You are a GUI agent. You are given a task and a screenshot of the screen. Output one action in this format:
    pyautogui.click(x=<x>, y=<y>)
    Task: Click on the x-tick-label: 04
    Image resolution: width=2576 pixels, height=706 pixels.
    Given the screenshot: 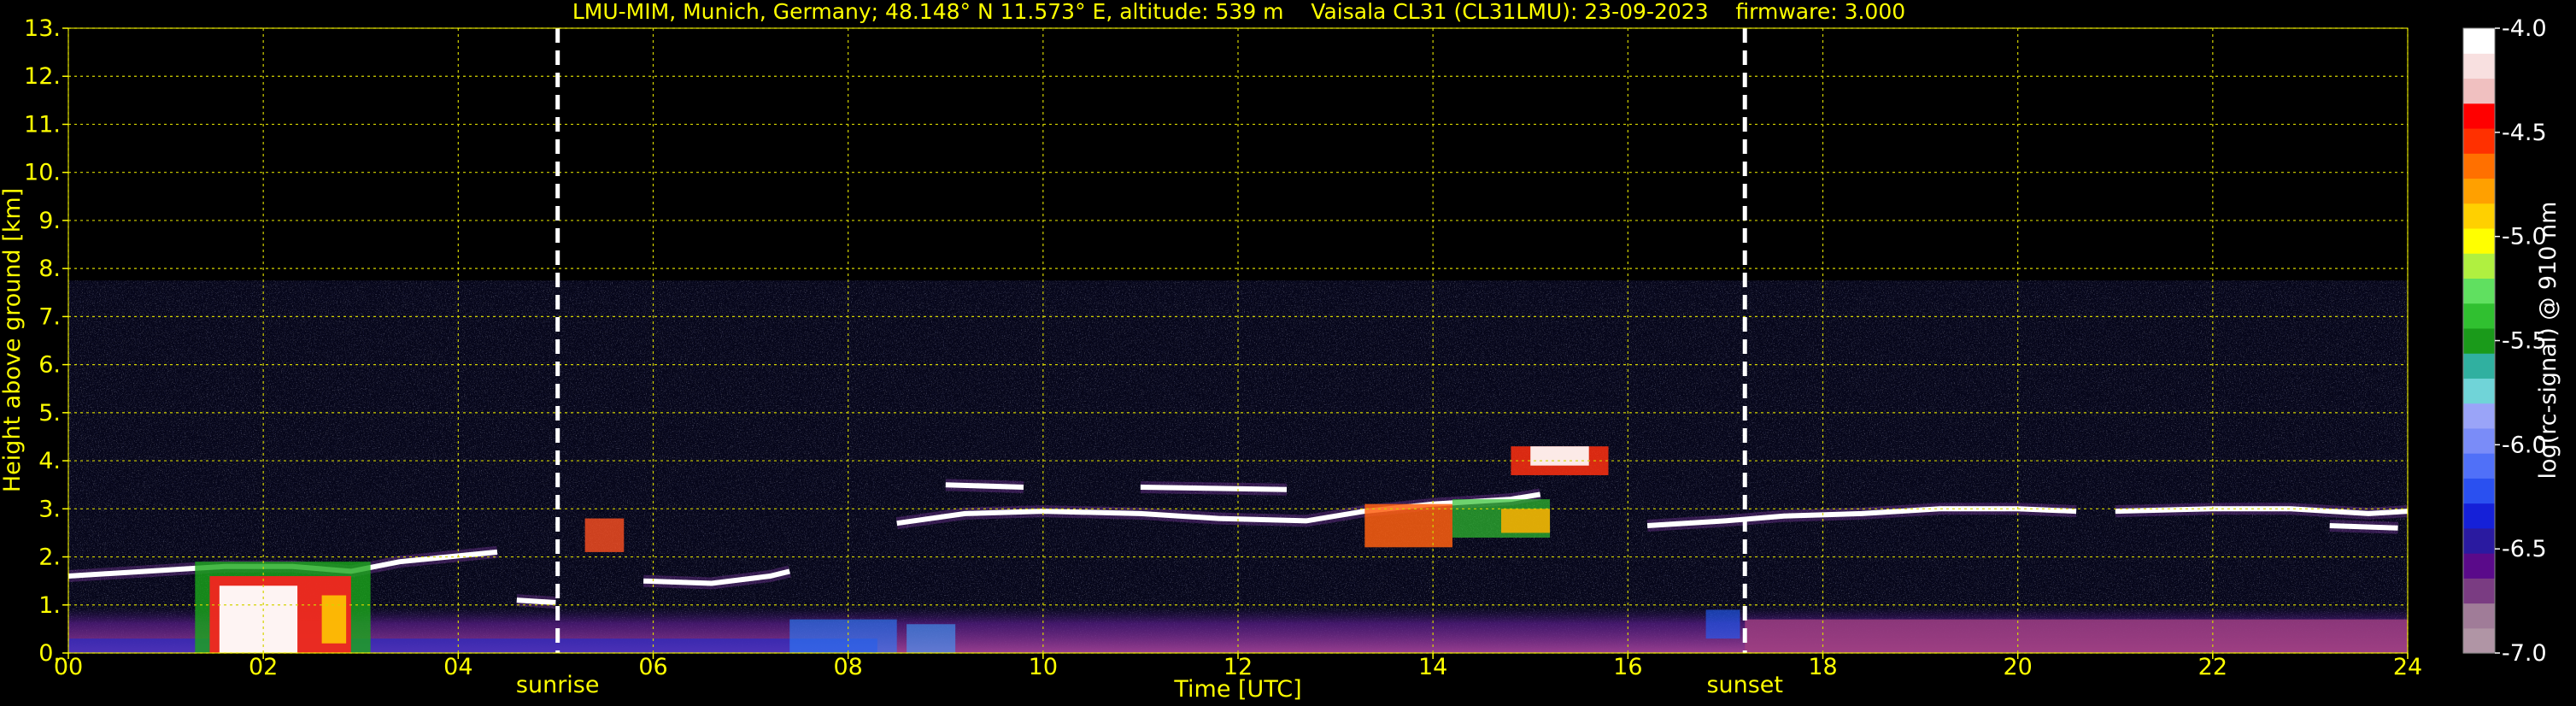 What is the action you would take?
    pyautogui.click(x=457, y=667)
    